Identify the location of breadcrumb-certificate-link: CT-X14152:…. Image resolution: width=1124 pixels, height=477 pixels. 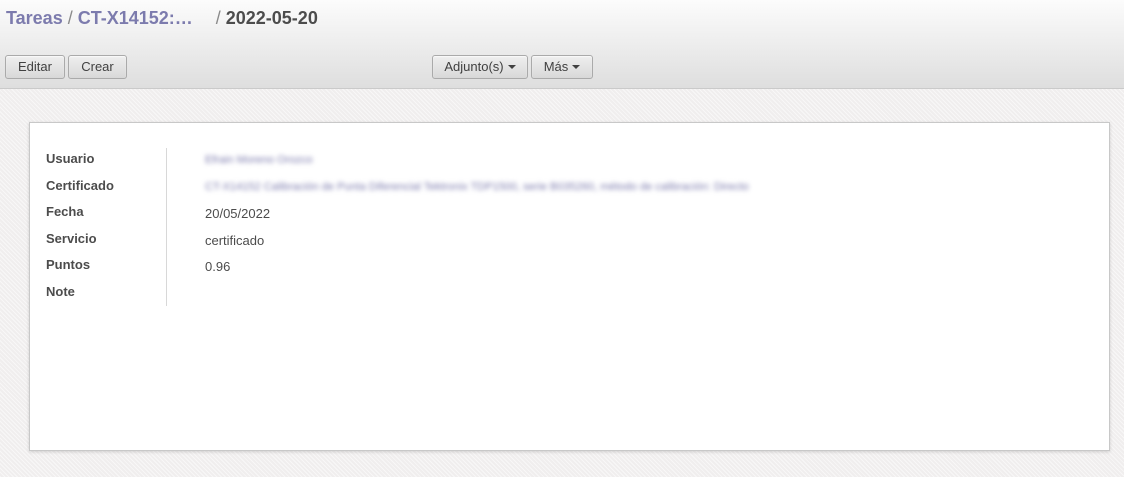
(138, 18).